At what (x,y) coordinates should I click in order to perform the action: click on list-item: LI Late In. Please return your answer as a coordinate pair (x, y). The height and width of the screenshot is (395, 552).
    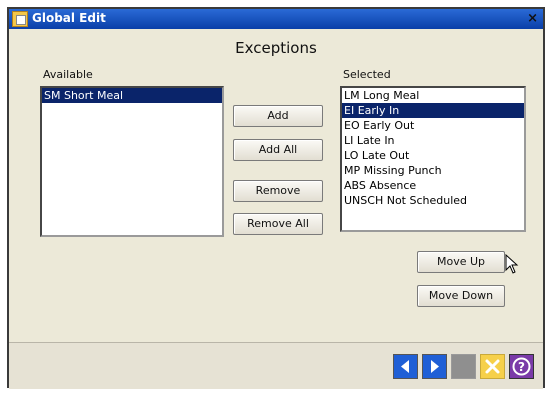
    Looking at the image, I should click on (433, 140).